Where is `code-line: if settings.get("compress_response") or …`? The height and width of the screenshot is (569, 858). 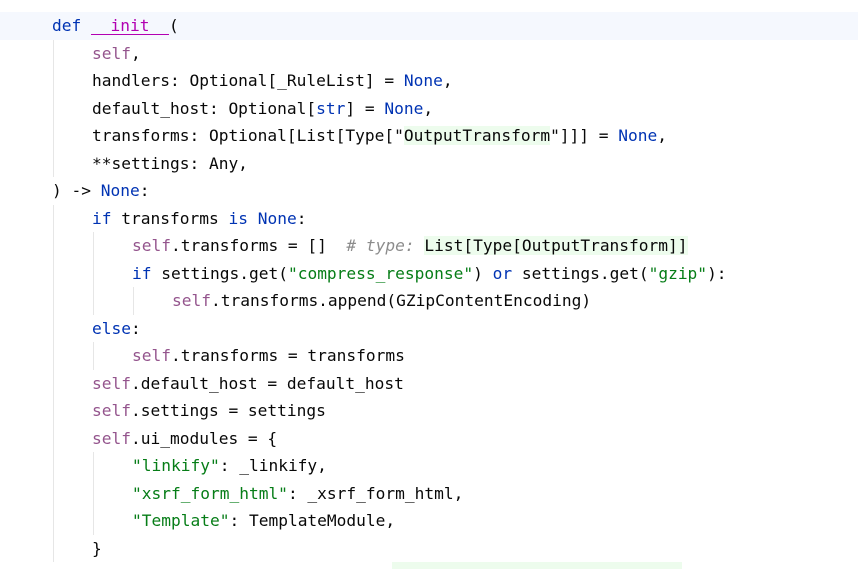
code-line: if settings.get("compress_response") or … is located at coordinates (429, 274).